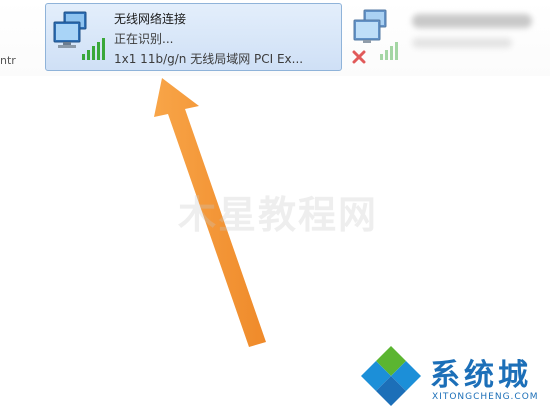 The height and width of the screenshot is (416, 550). What do you see at coordinates (8, 60) in the screenshot?
I see `adapter-partial-label: ntr` at bounding box center [8, 60].